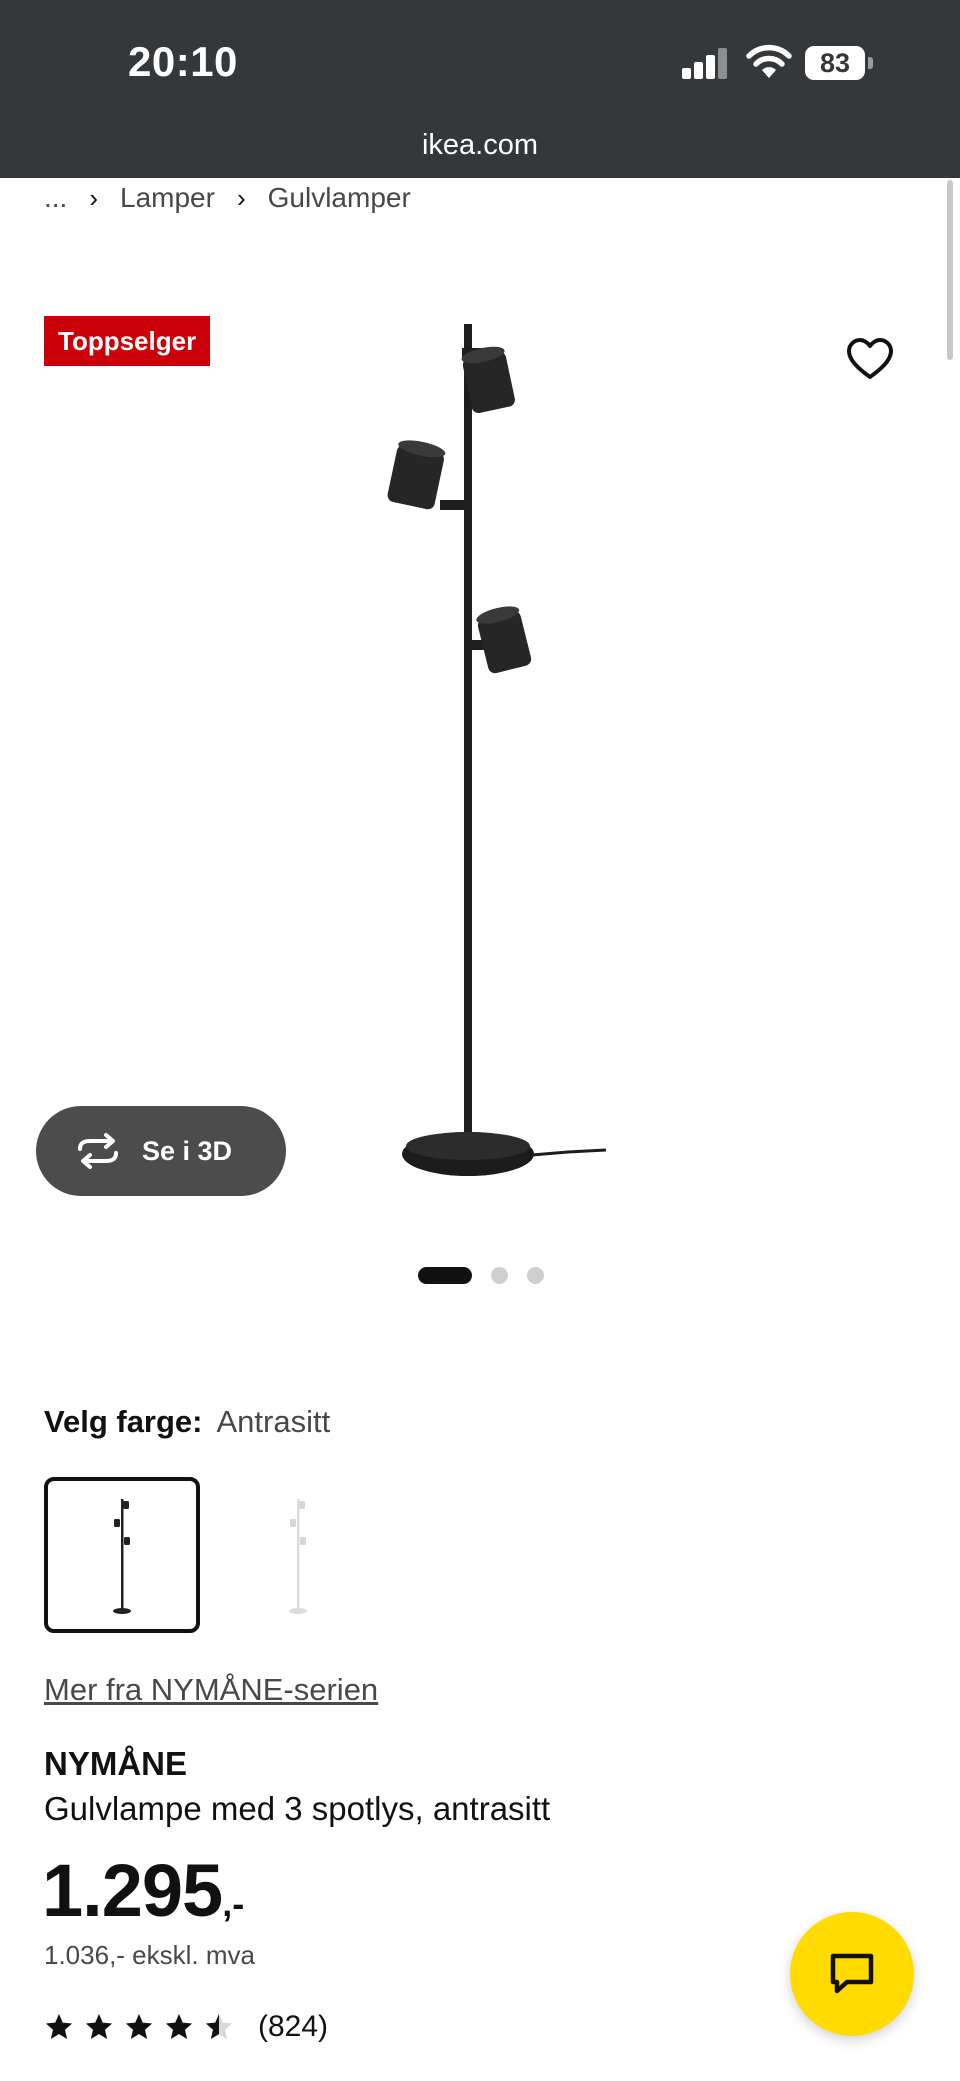 This screenshot has height=2081, width=960. Describe the element at coordinates (297, 1808) in the screenshot. I see `product-description: Gulvlampe med 3 spotlys, antrasitt` at that location.